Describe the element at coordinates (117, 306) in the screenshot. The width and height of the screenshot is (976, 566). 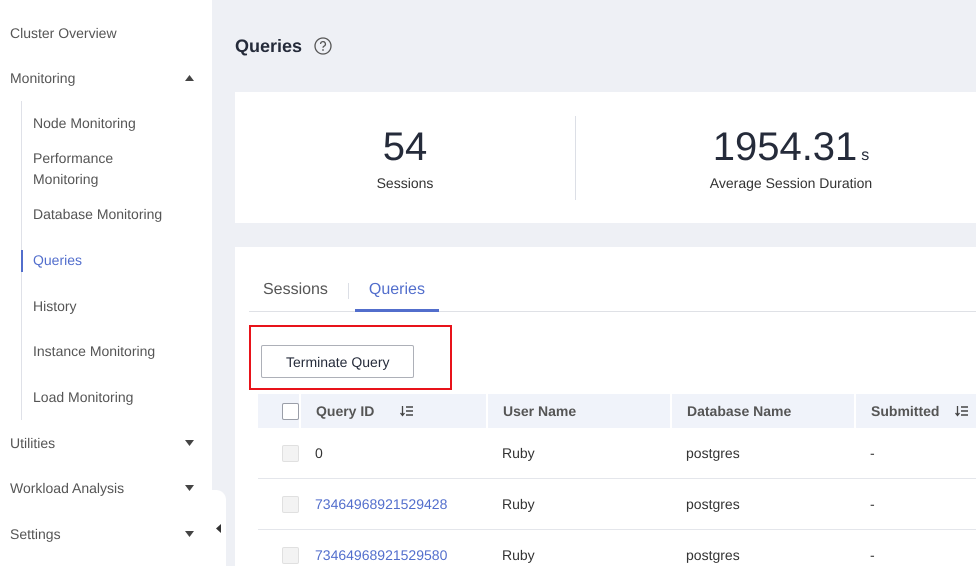
I see `sidebar-item: History` at that location.